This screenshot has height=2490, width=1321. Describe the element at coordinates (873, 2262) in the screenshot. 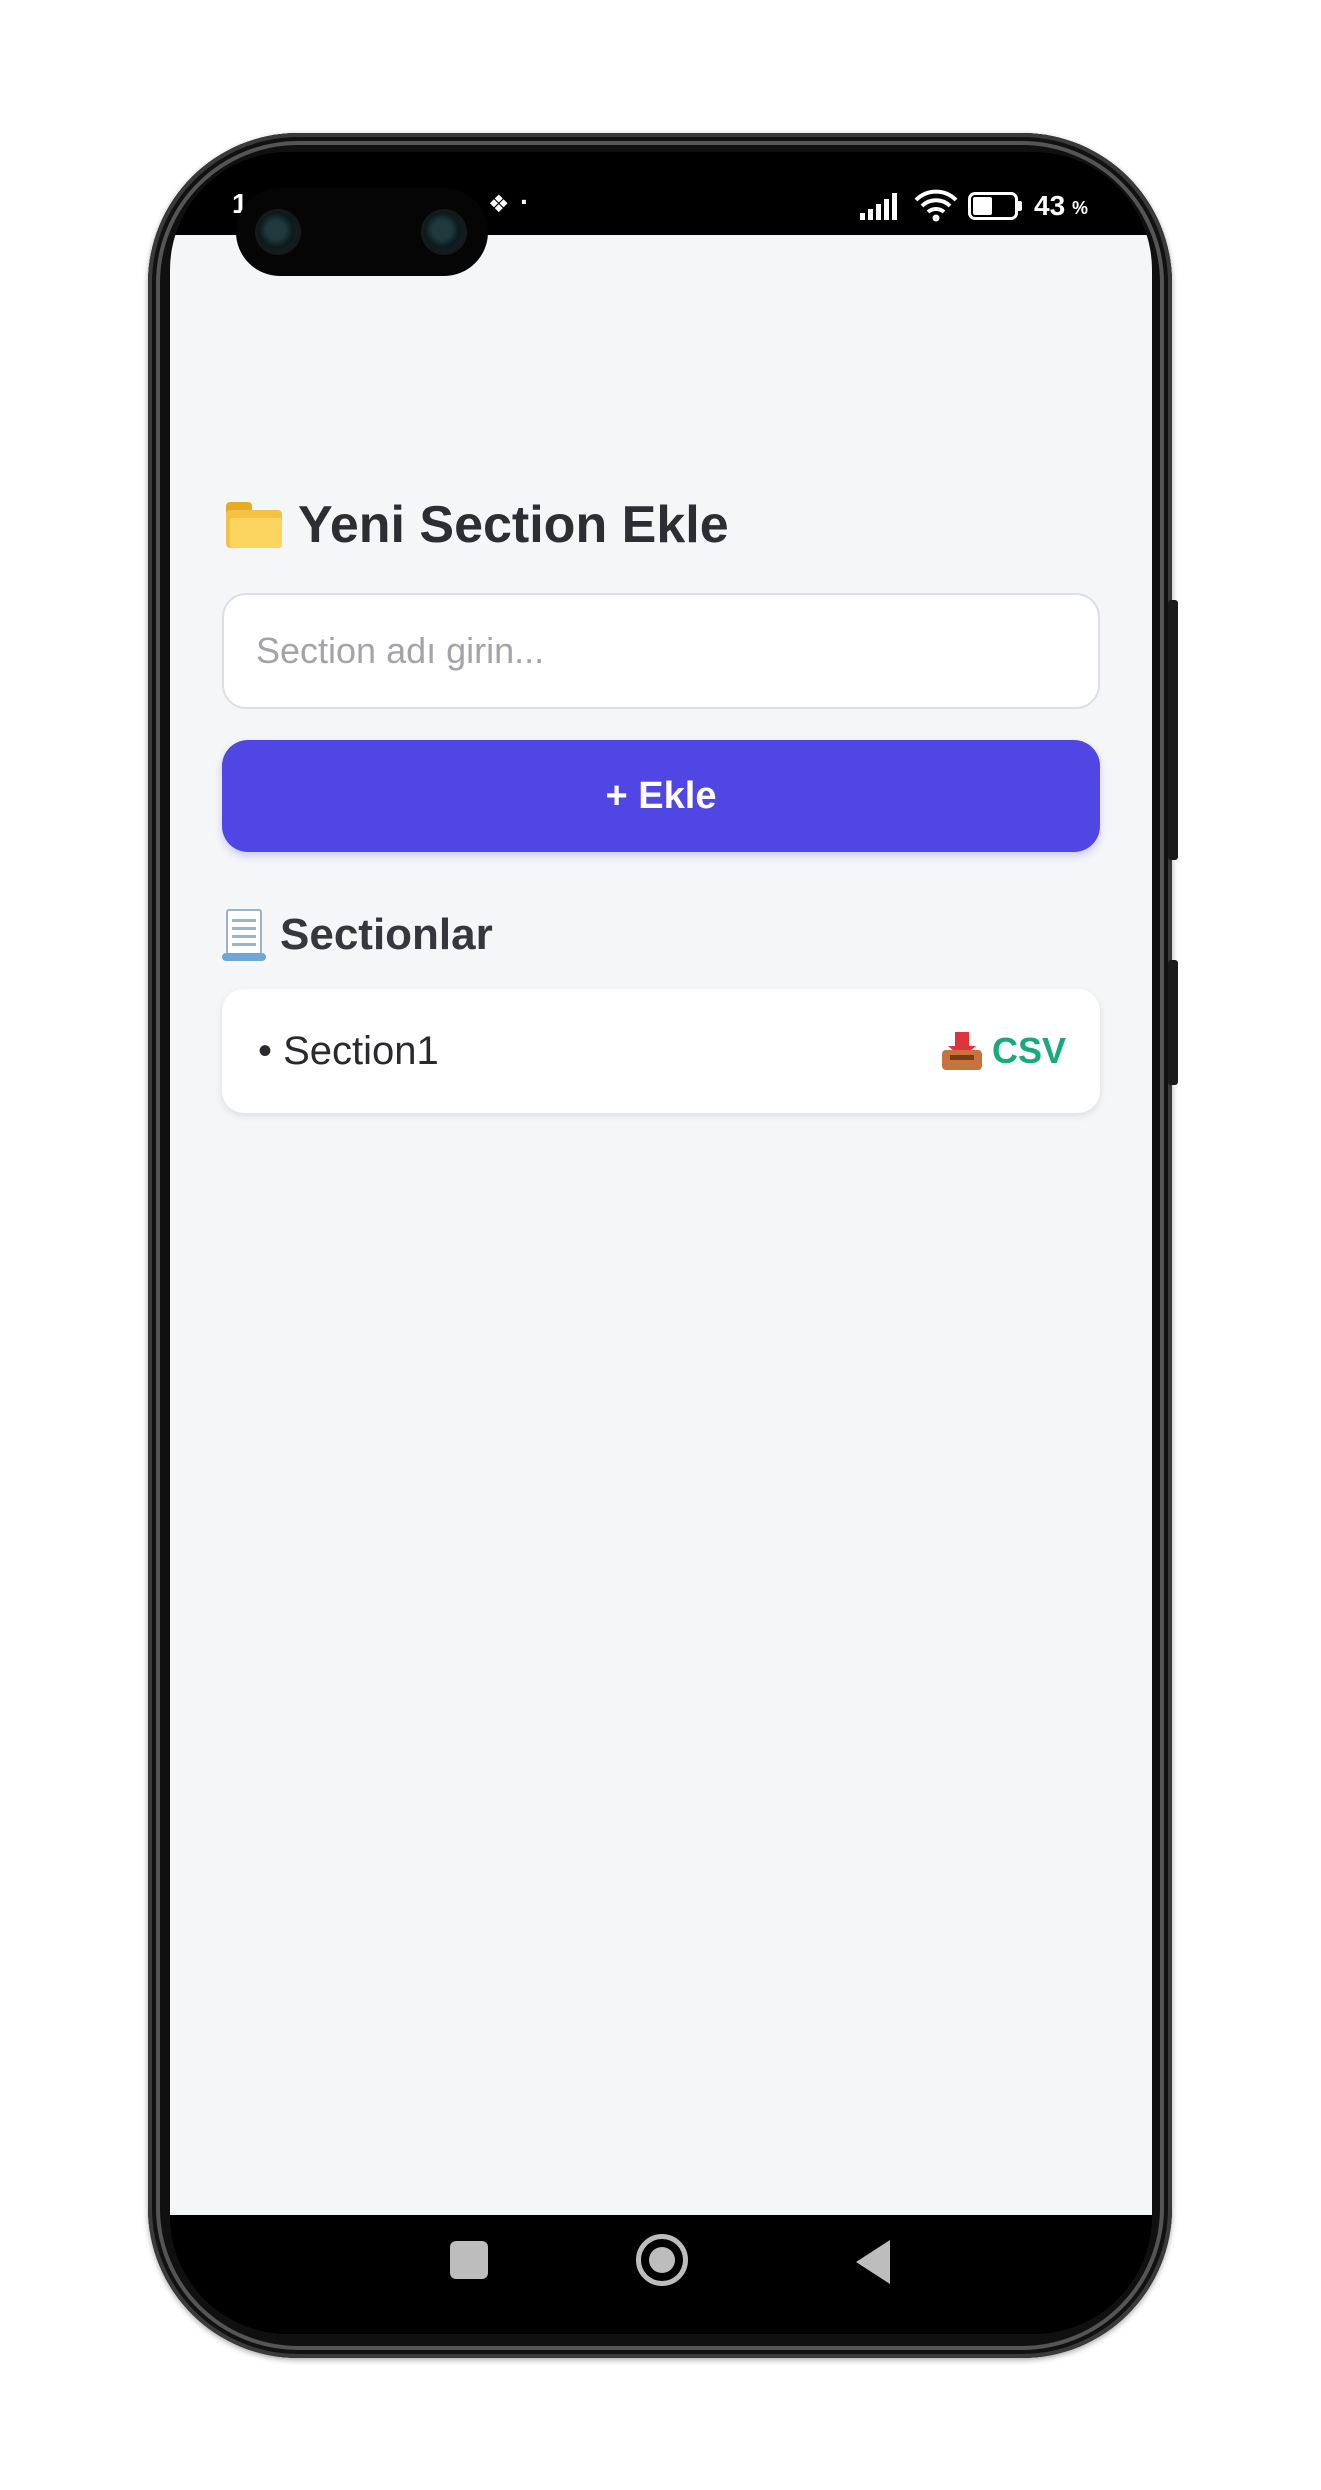

I see `back-button` at that location.